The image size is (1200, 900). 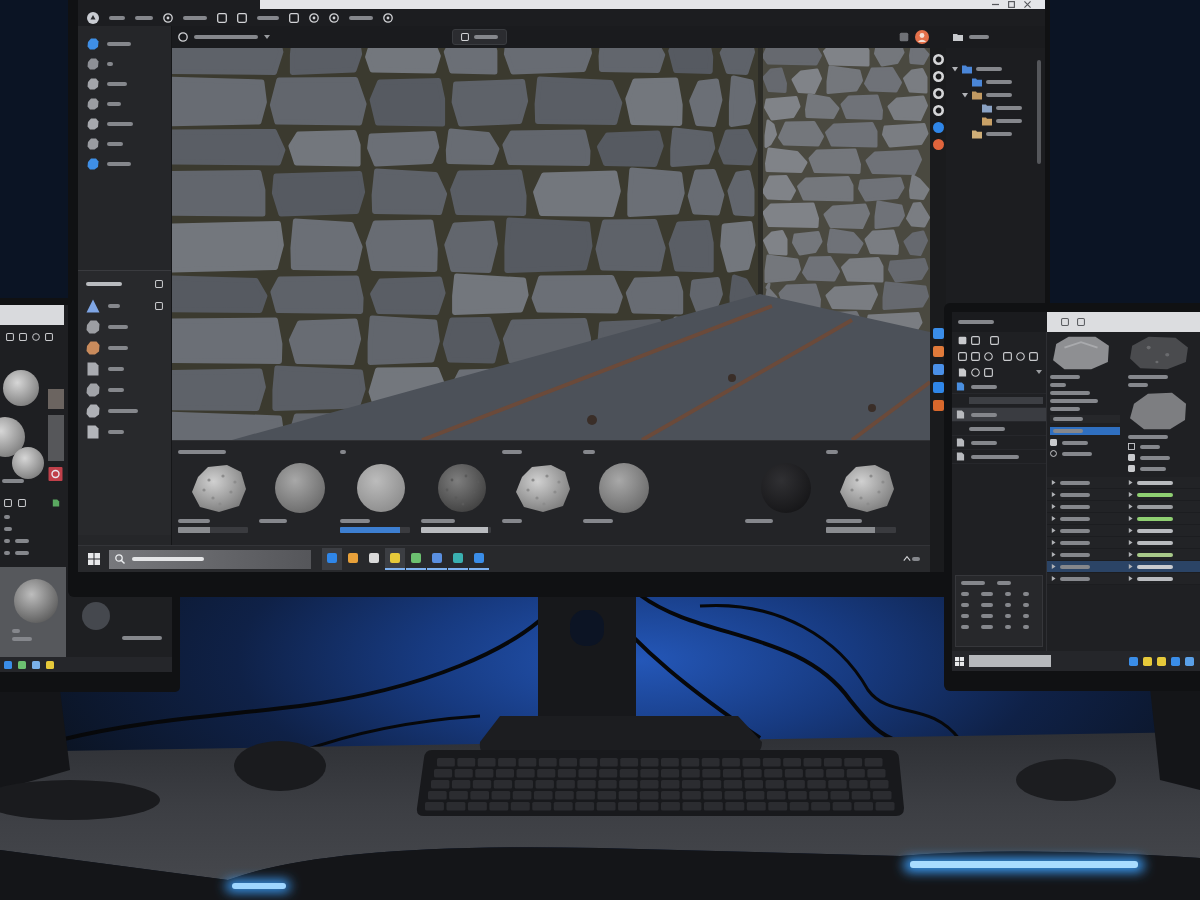 What do you see at coordinates (995, 4) in the screenshot?
I see `minimize-icon` at bounding box center [995, 4].